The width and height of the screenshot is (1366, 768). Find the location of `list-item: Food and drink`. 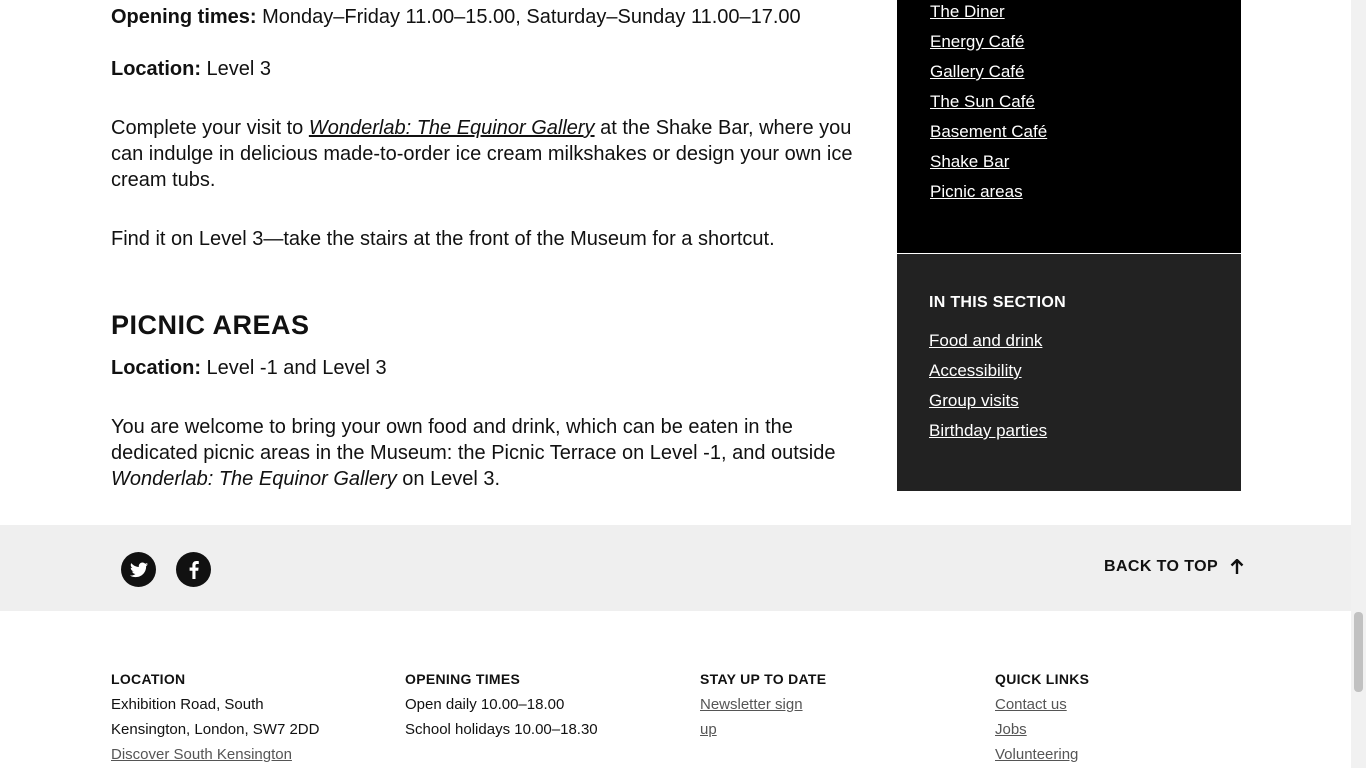

list-item: Food and drink is located at coordinates (988, 344).